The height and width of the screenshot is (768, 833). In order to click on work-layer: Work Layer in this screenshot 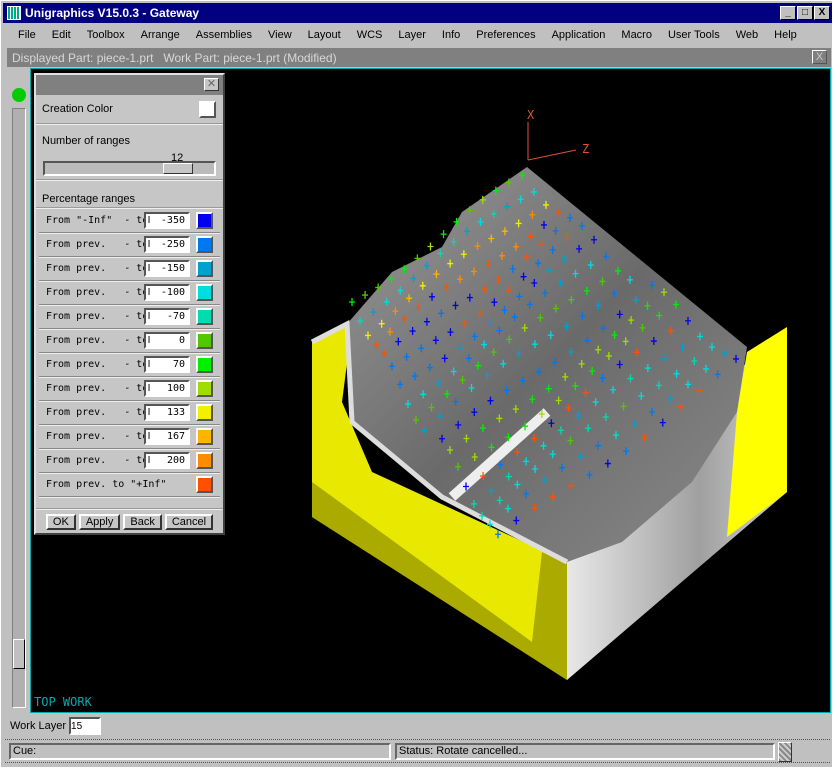, I will do `click(56, 726)`.